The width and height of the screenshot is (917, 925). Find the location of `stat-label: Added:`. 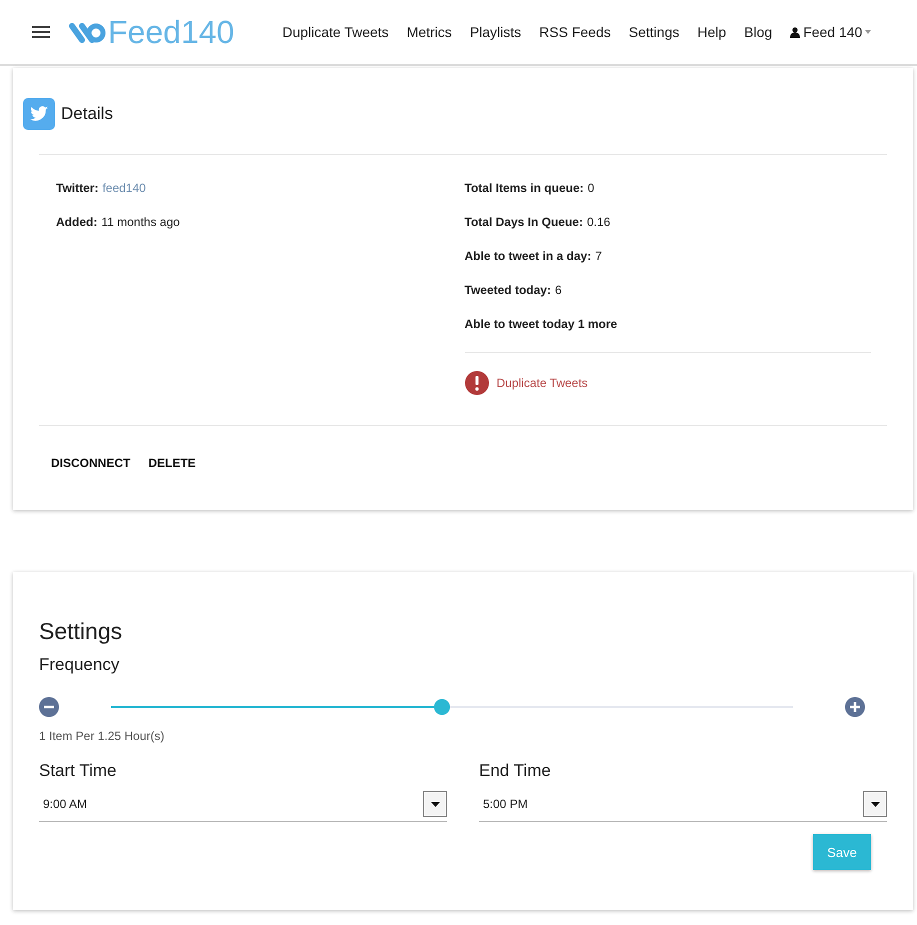

stat-label: Added: is located at coordinates (77, 222).